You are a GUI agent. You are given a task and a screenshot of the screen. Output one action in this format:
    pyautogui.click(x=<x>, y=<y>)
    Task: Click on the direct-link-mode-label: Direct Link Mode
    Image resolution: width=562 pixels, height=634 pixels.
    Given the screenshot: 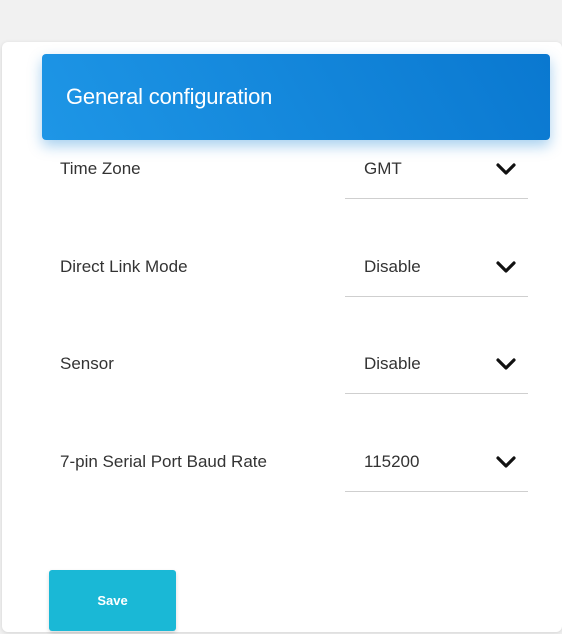 What is the action you would take?
    pyautogui.click(x=124, y=266)
    